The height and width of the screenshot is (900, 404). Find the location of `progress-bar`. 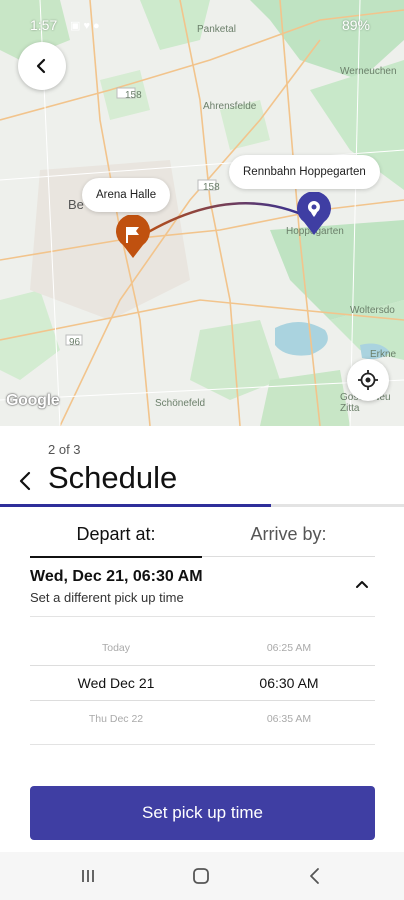

progress-bar is located at coordinates (202, 505).